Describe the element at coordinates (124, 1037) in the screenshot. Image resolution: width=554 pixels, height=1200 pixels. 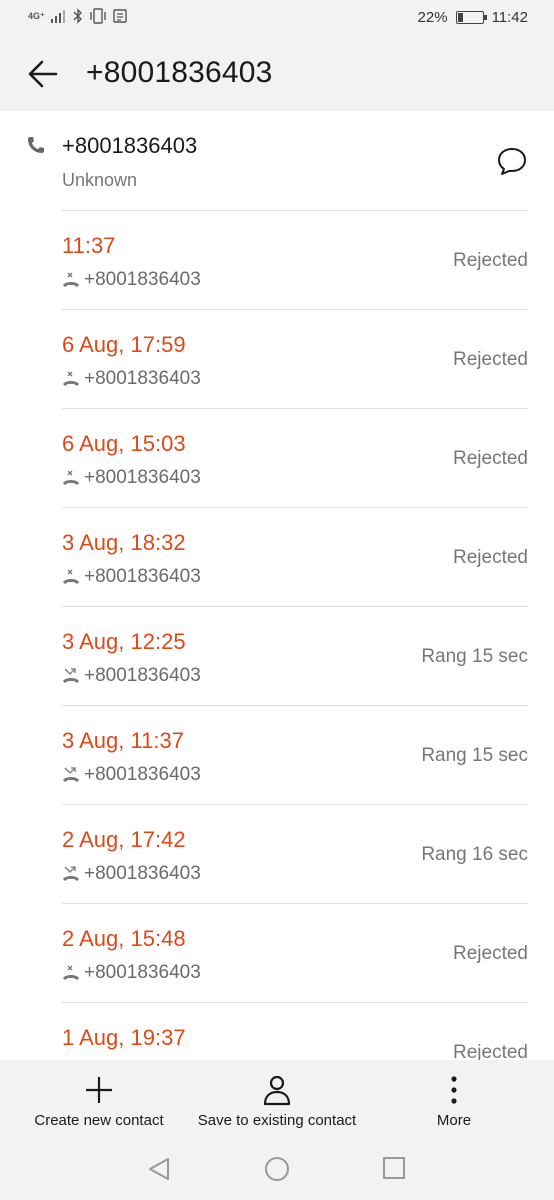
I see `call-time: 1 Aug, 19:37` at that location.